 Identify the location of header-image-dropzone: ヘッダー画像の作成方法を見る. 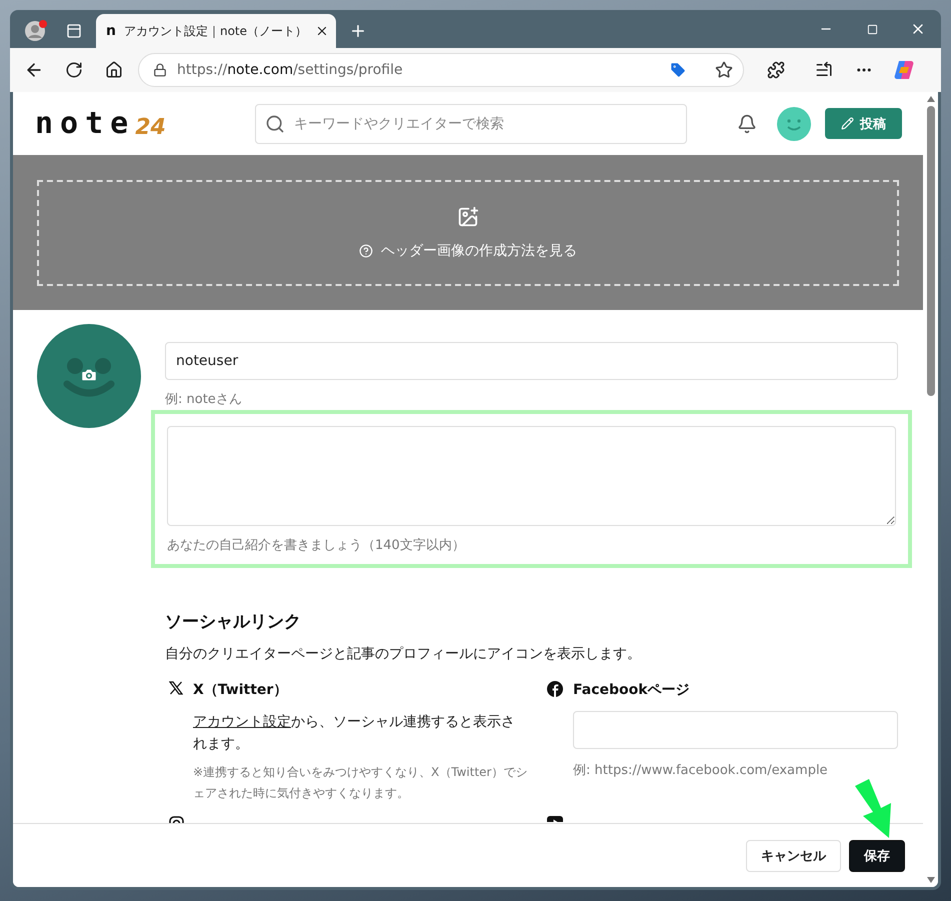
(468, 233).